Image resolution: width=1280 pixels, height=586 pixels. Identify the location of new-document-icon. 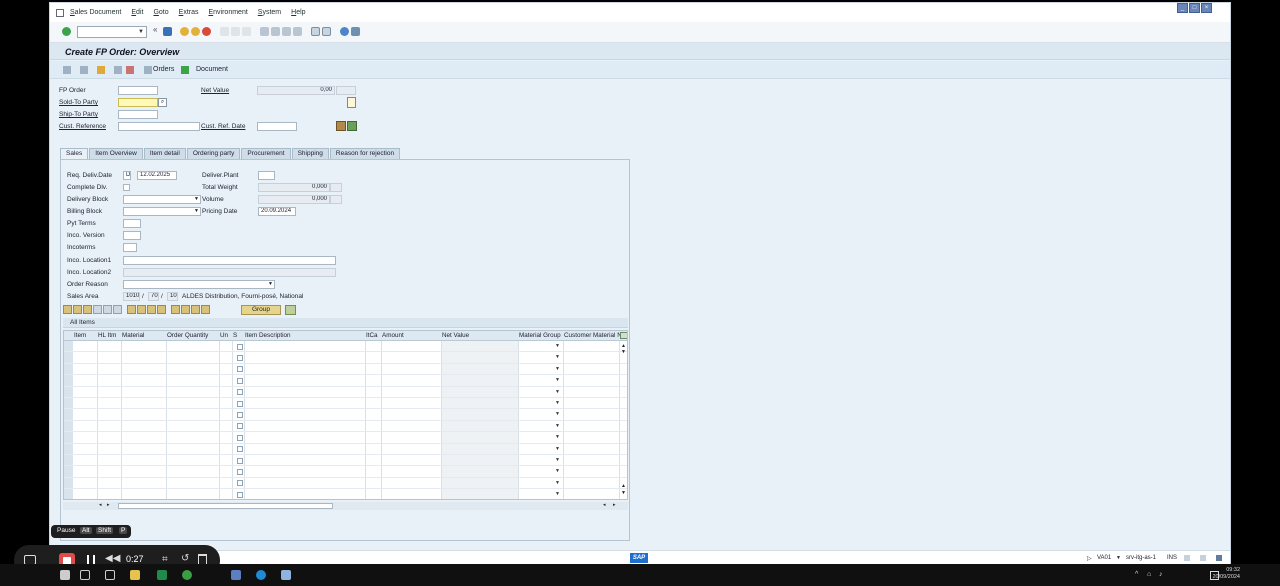
(351, 102).